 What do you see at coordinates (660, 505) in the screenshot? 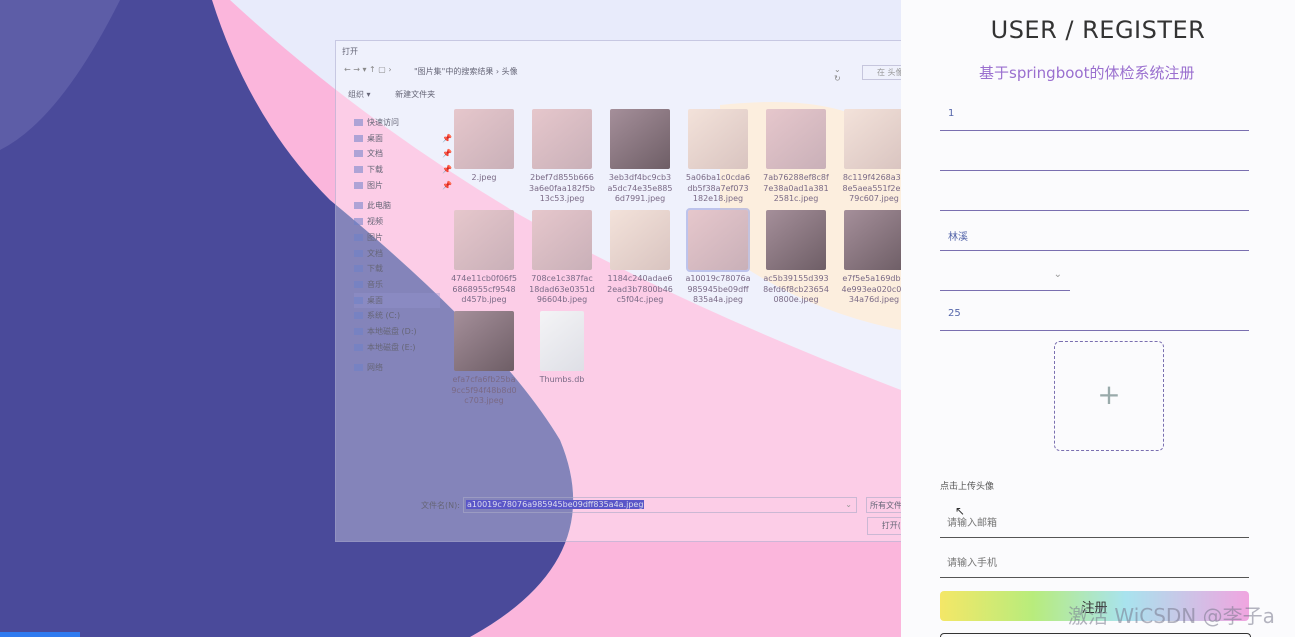
I see `filename-input: a10019c78076a985945be09dff835a4a.jpeg ⌄` at bounding box center [660, 505].